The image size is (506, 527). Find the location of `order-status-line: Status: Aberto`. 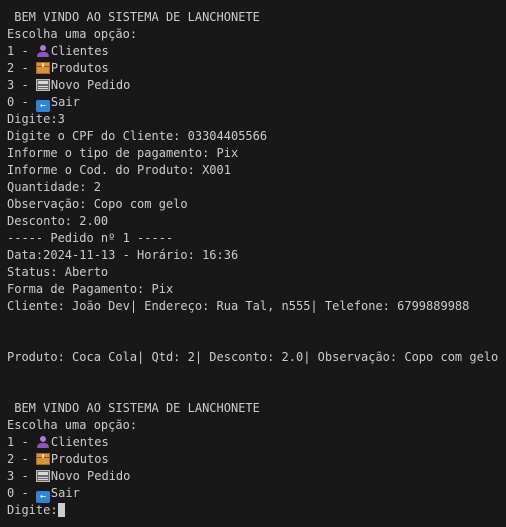

order-status-line: Status: Aberto is located at coordinates (58, 272).